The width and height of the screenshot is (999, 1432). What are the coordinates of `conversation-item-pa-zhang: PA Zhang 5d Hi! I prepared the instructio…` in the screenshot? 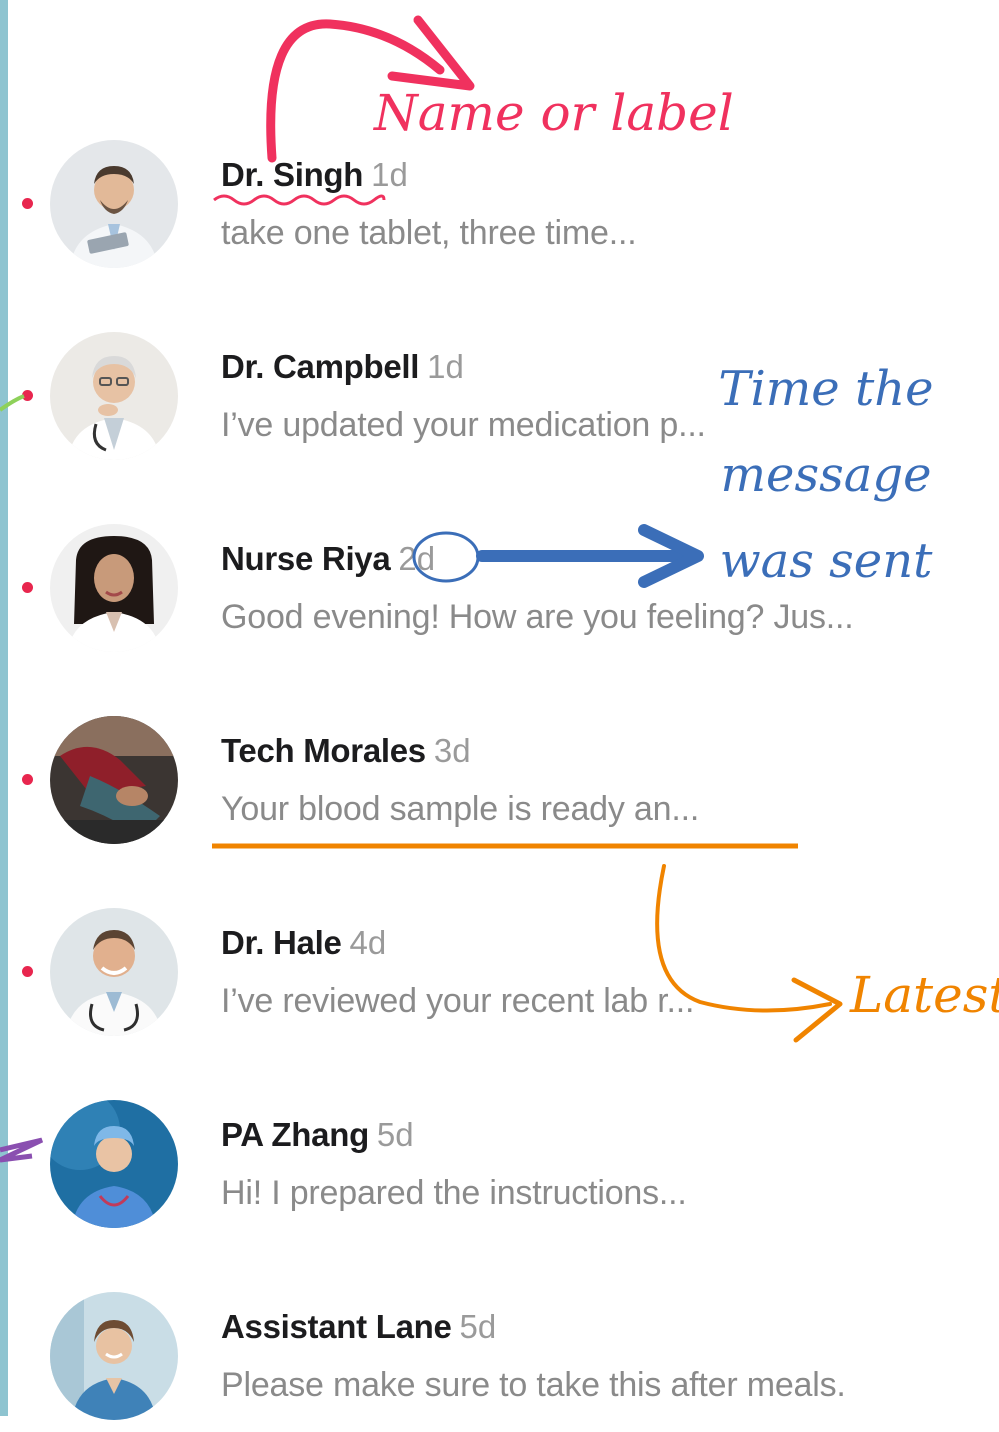 It's located at (499, 1165).